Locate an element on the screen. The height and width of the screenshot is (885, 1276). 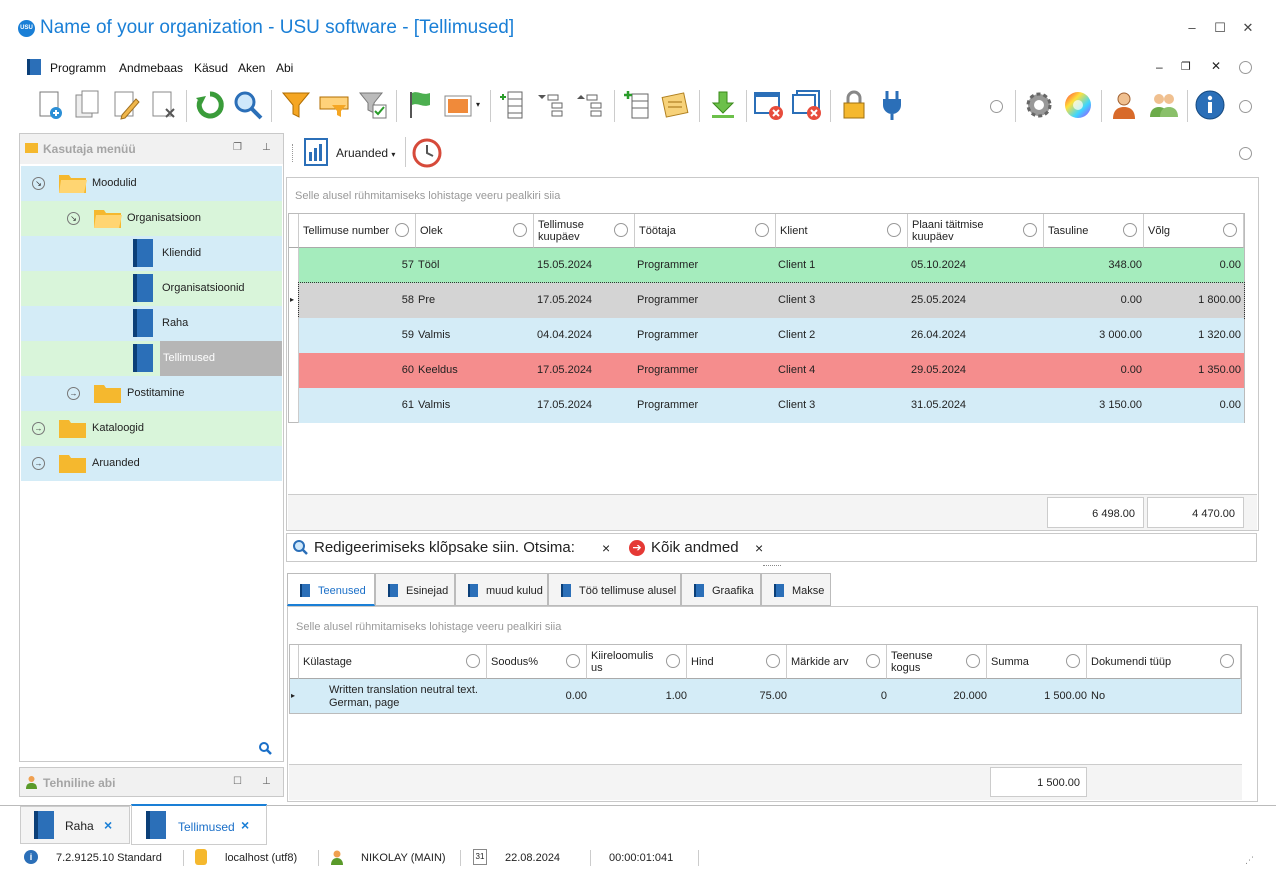
col-paid: Tasuline is located at coordinates (1094, 231).